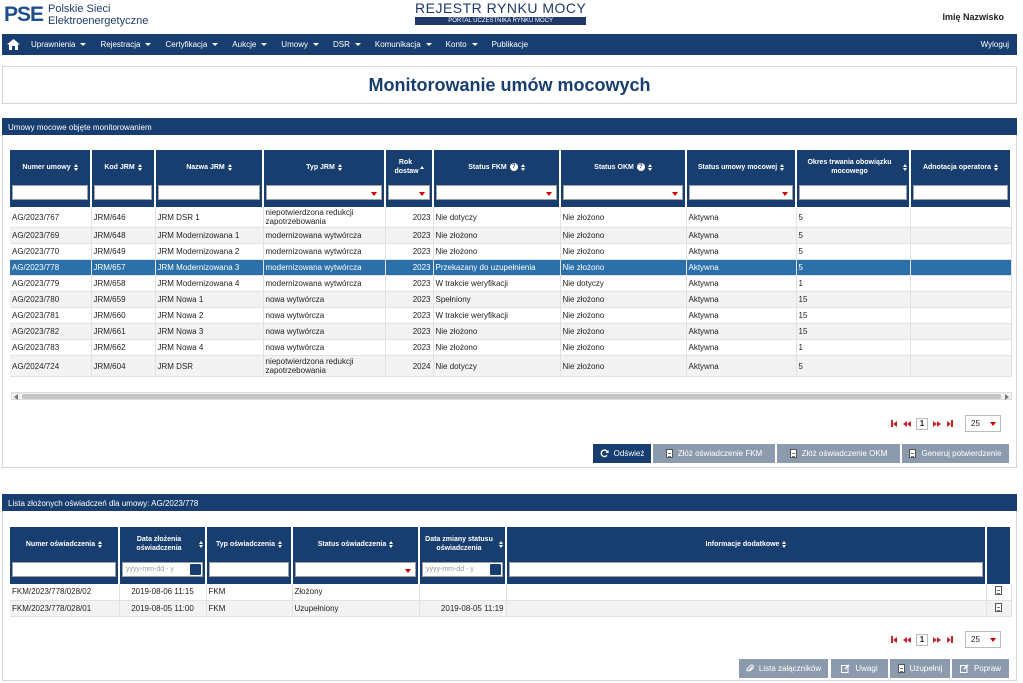  Describe the element at coordinates (347, 44) in the screenshot. I see `nav-dsr: DSR` at that location.